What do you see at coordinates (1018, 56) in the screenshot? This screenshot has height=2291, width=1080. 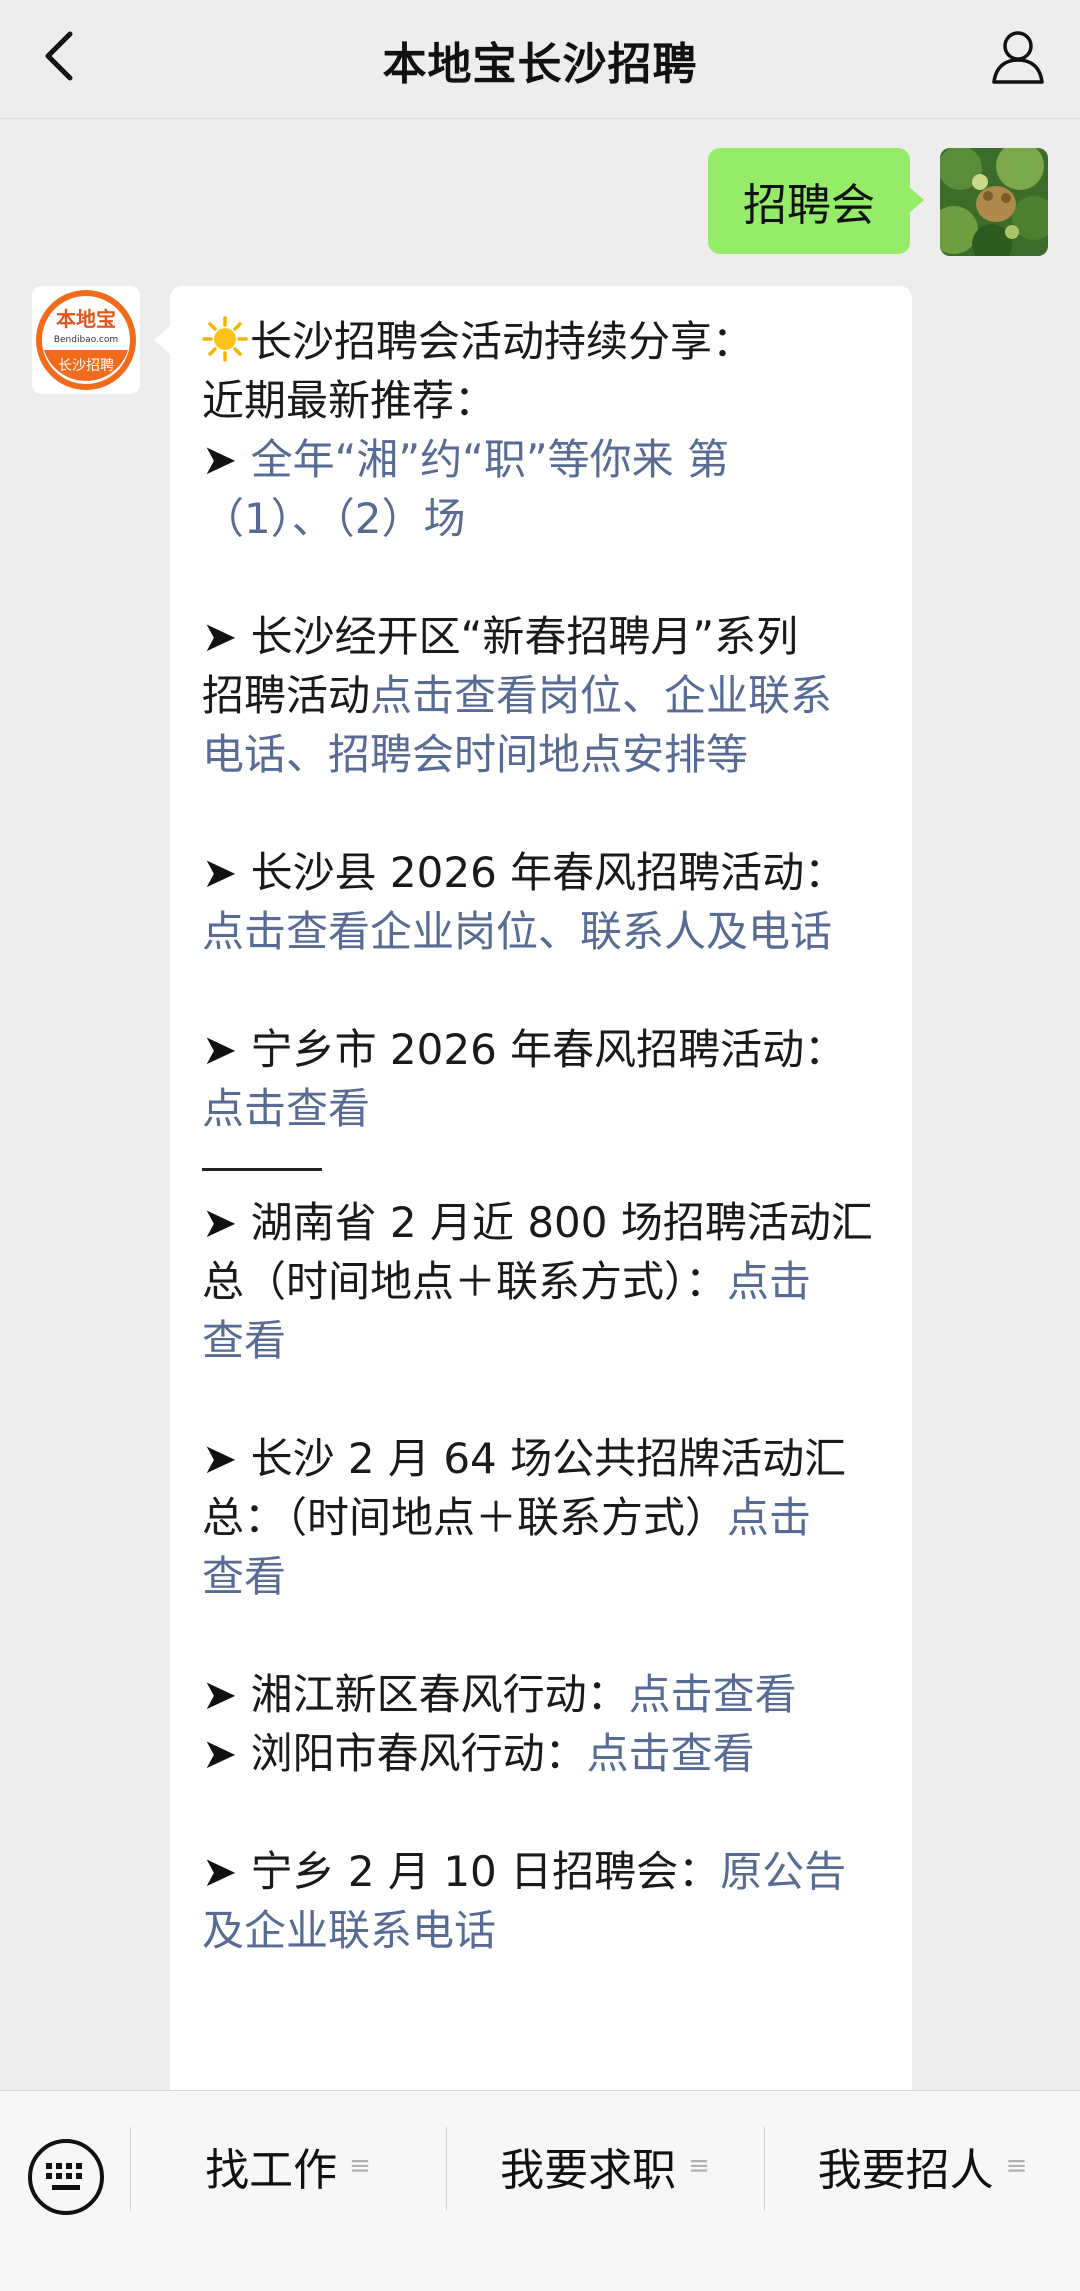 I see `profile-icon` at bounding box center [1018, 56].